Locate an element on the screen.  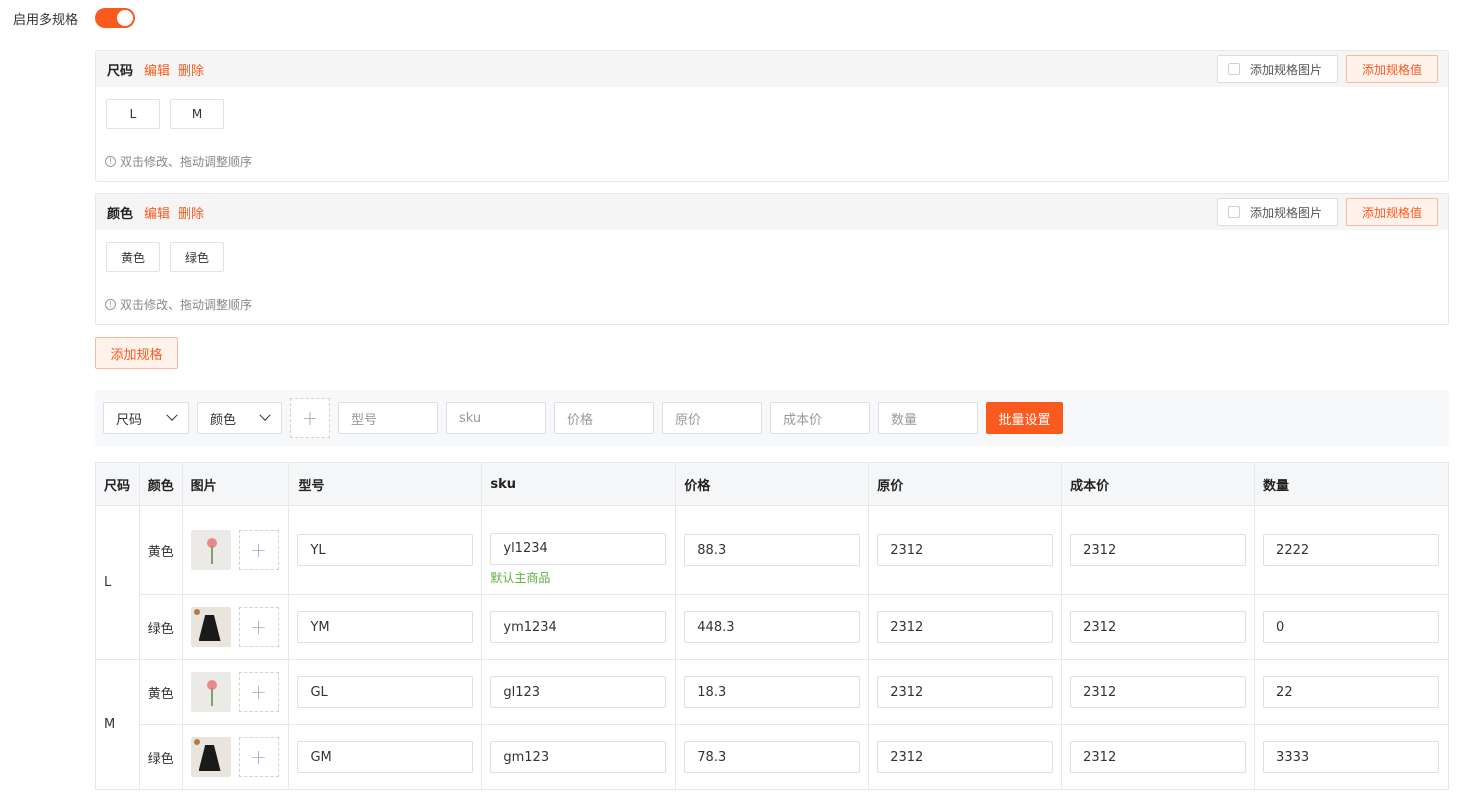
info-icon: ! is located at coordinates (110, 304).